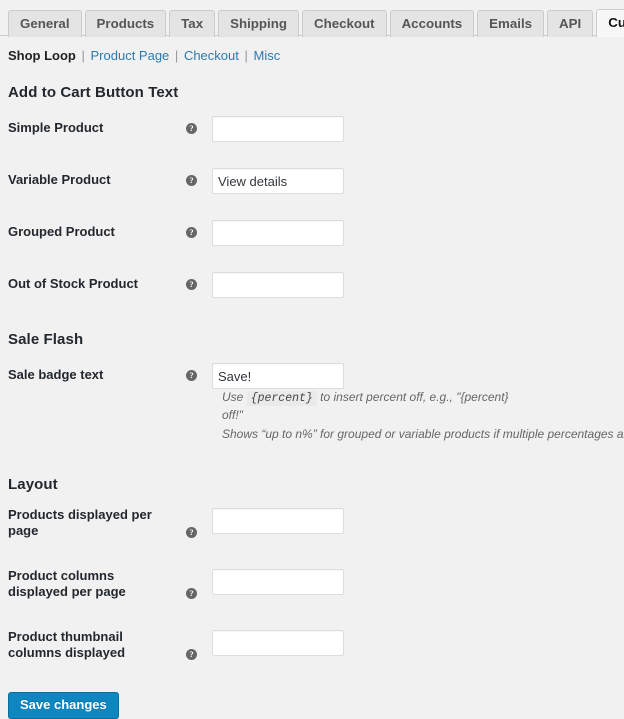 This screenshot has height=719, width=624. What do you see at coordinates (278, 582) in the screenshot?
I see `text-input-product-columns-displayed-per-page` at bounding box center [278, 582].